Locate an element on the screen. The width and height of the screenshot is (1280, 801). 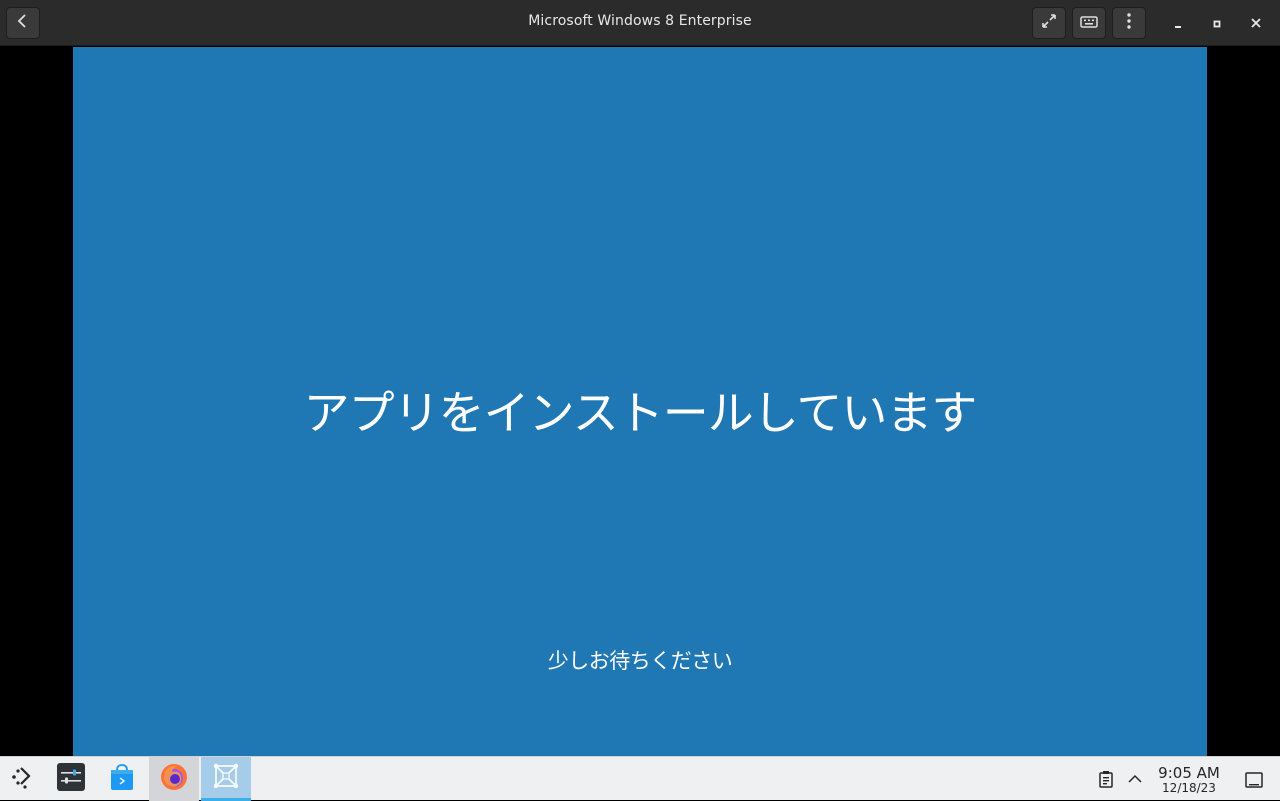
fullscreen-icon is located at coordinates (1049, 23).